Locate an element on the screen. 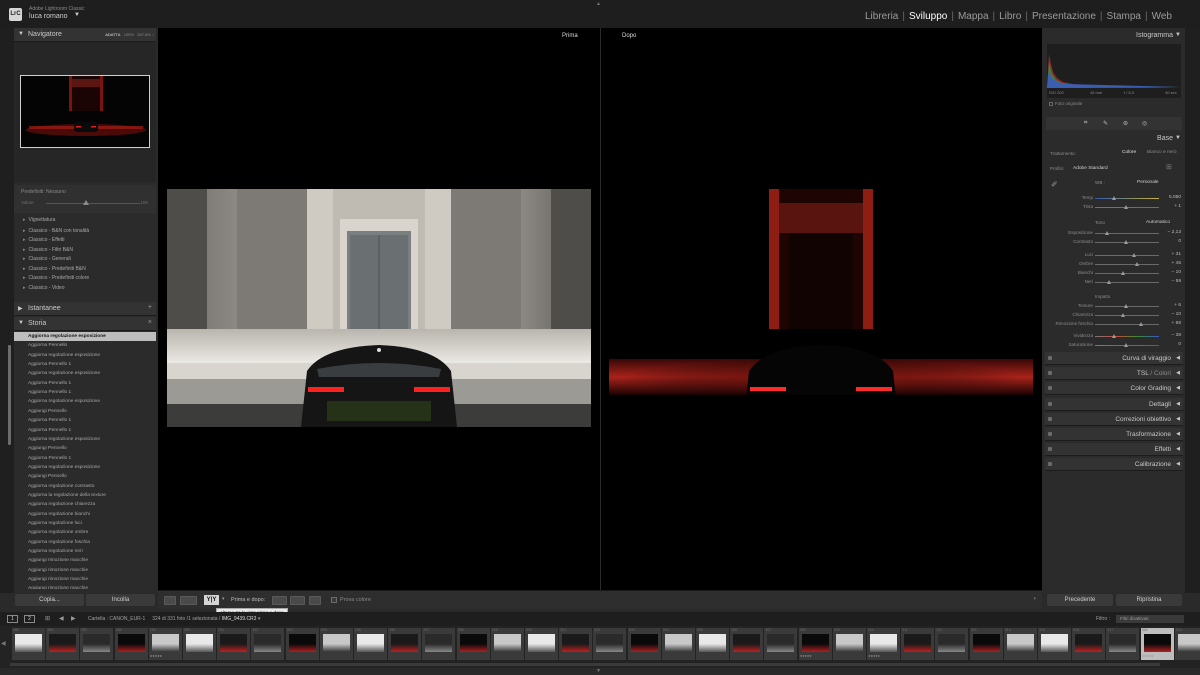 Image resolution: width=1200 pixels, height=675 pixels. preset-group: ▸ Classico - Video is located at coordinates (44, 288).